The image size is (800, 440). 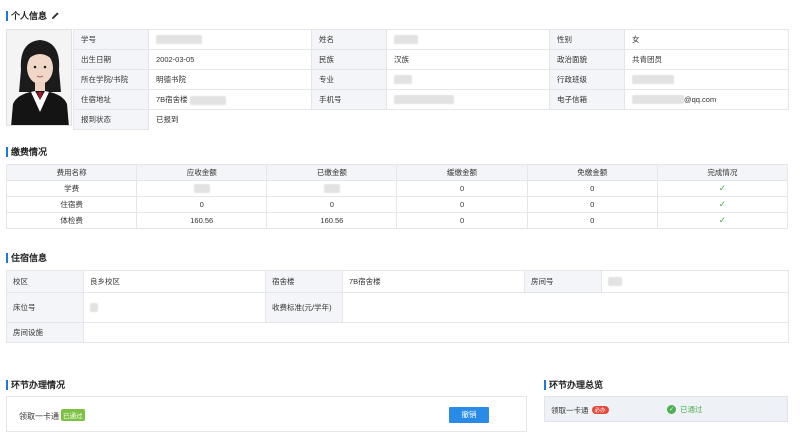 What do you see at coordinates (462, 172) in the screenshot?
I see `fee-col-header: 缓缴金额` at bounding box center [462, 172].